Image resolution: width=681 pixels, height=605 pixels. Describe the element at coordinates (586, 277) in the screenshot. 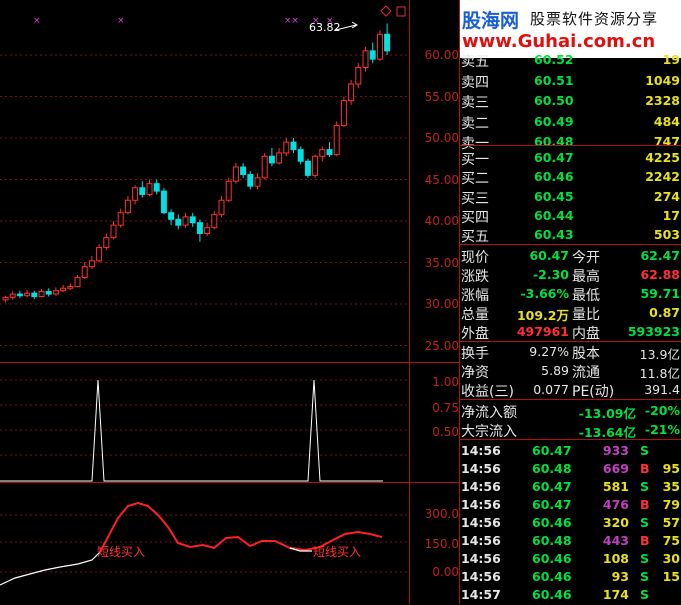

I see `quote-label: 最高` at that location.